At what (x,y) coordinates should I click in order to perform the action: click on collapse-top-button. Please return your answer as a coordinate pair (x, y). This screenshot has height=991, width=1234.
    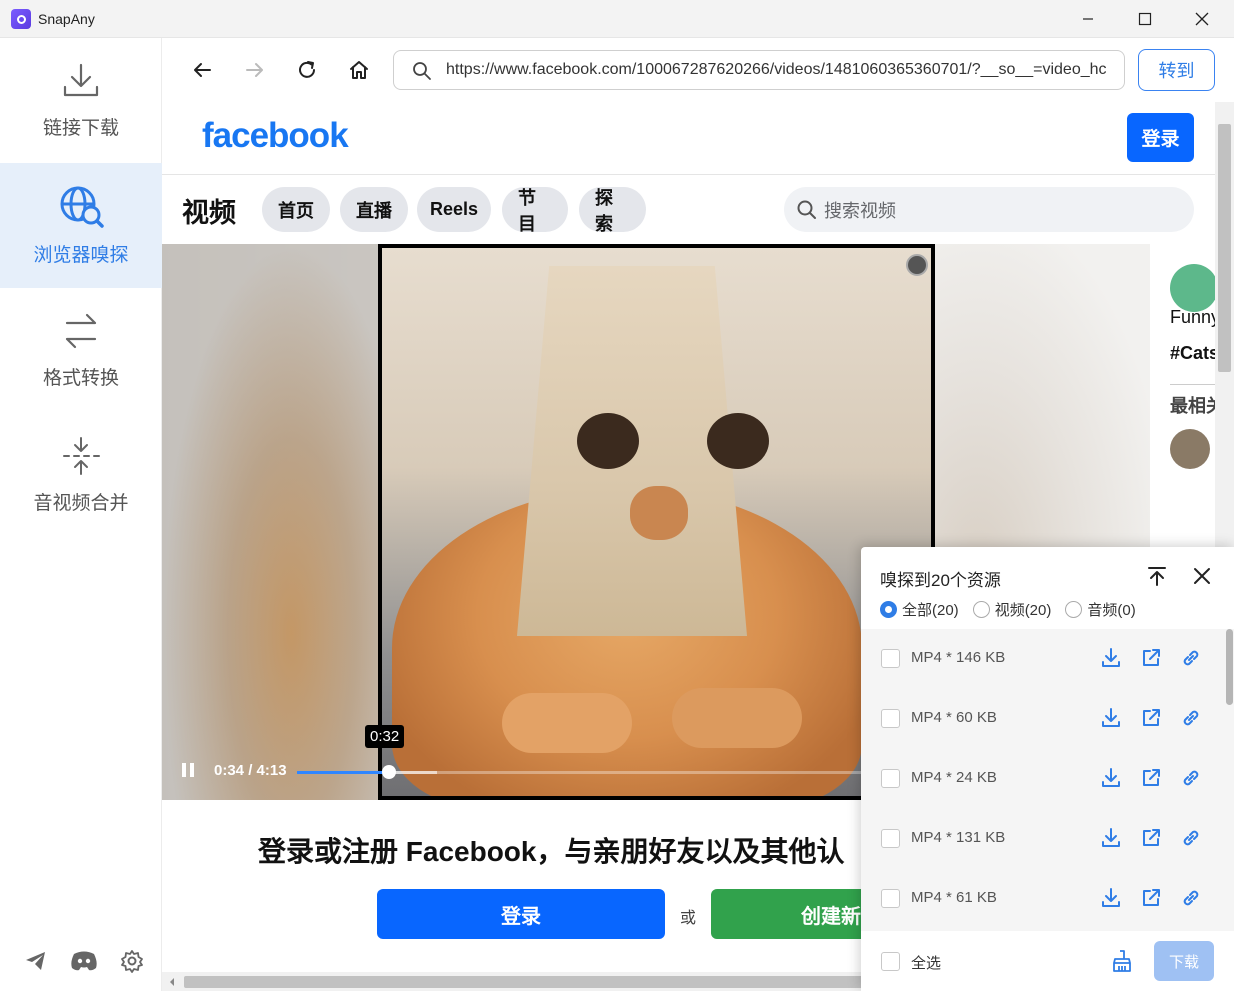
    Looking at the image, I should click on (1157, 576).